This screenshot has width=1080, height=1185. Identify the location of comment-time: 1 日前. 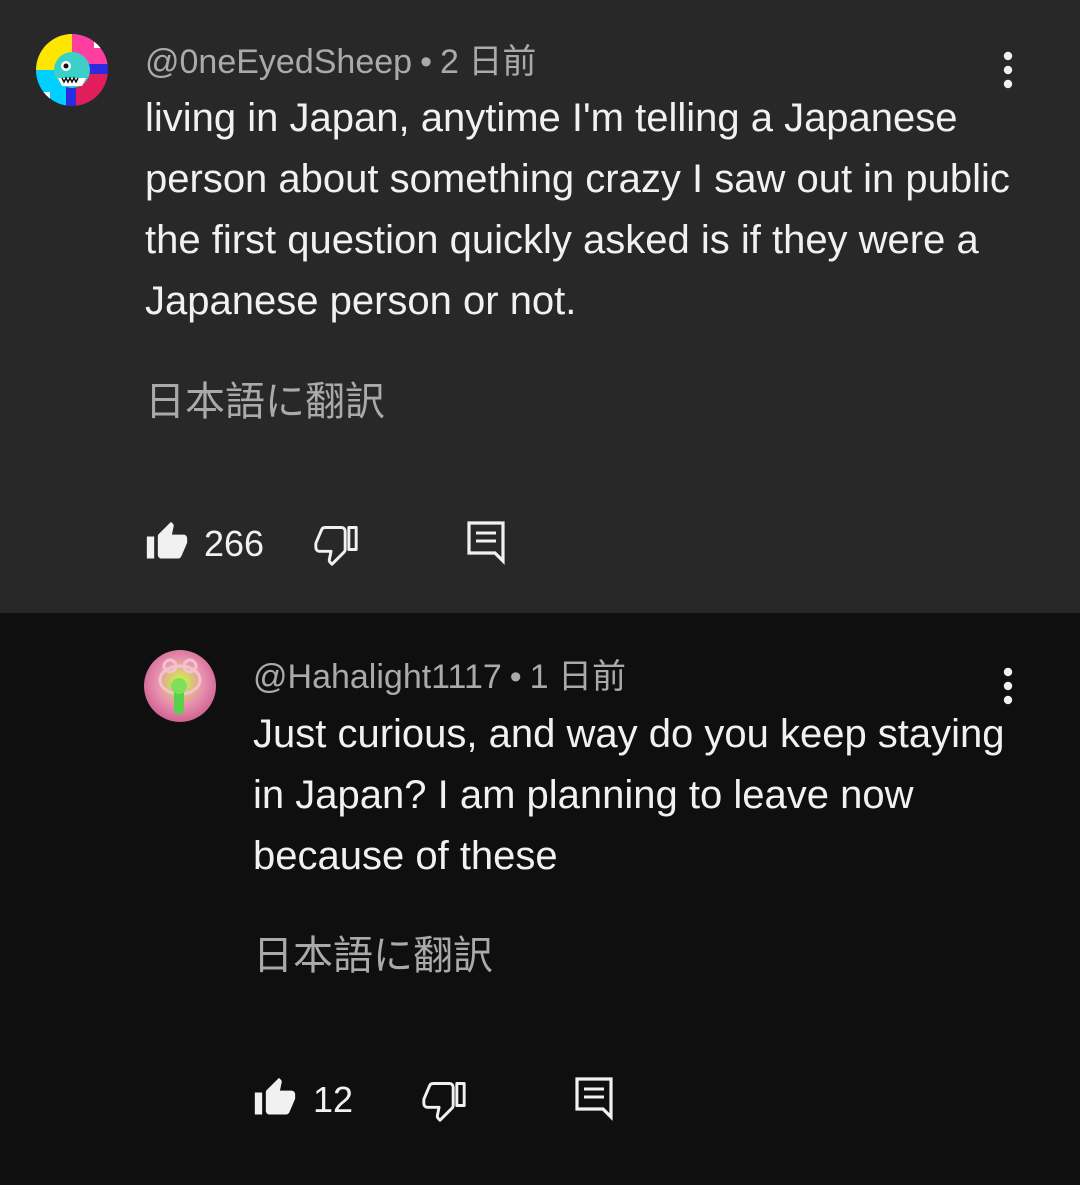
(578, 677).